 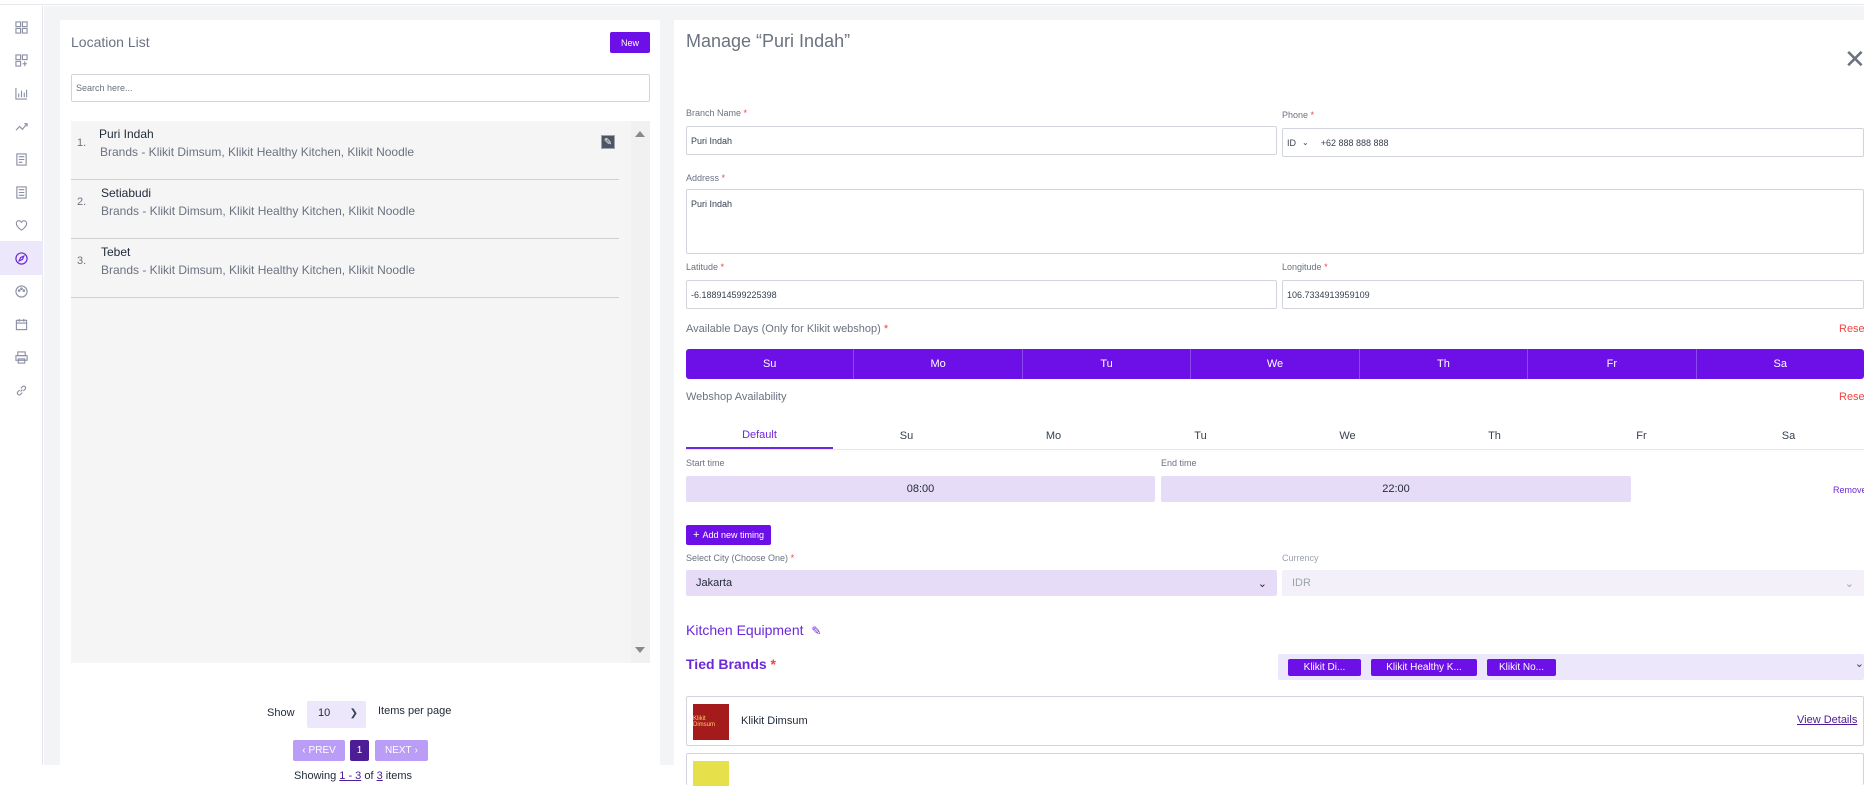 I want to click on pencil-icon: ✎, so click(x=816, y=631).